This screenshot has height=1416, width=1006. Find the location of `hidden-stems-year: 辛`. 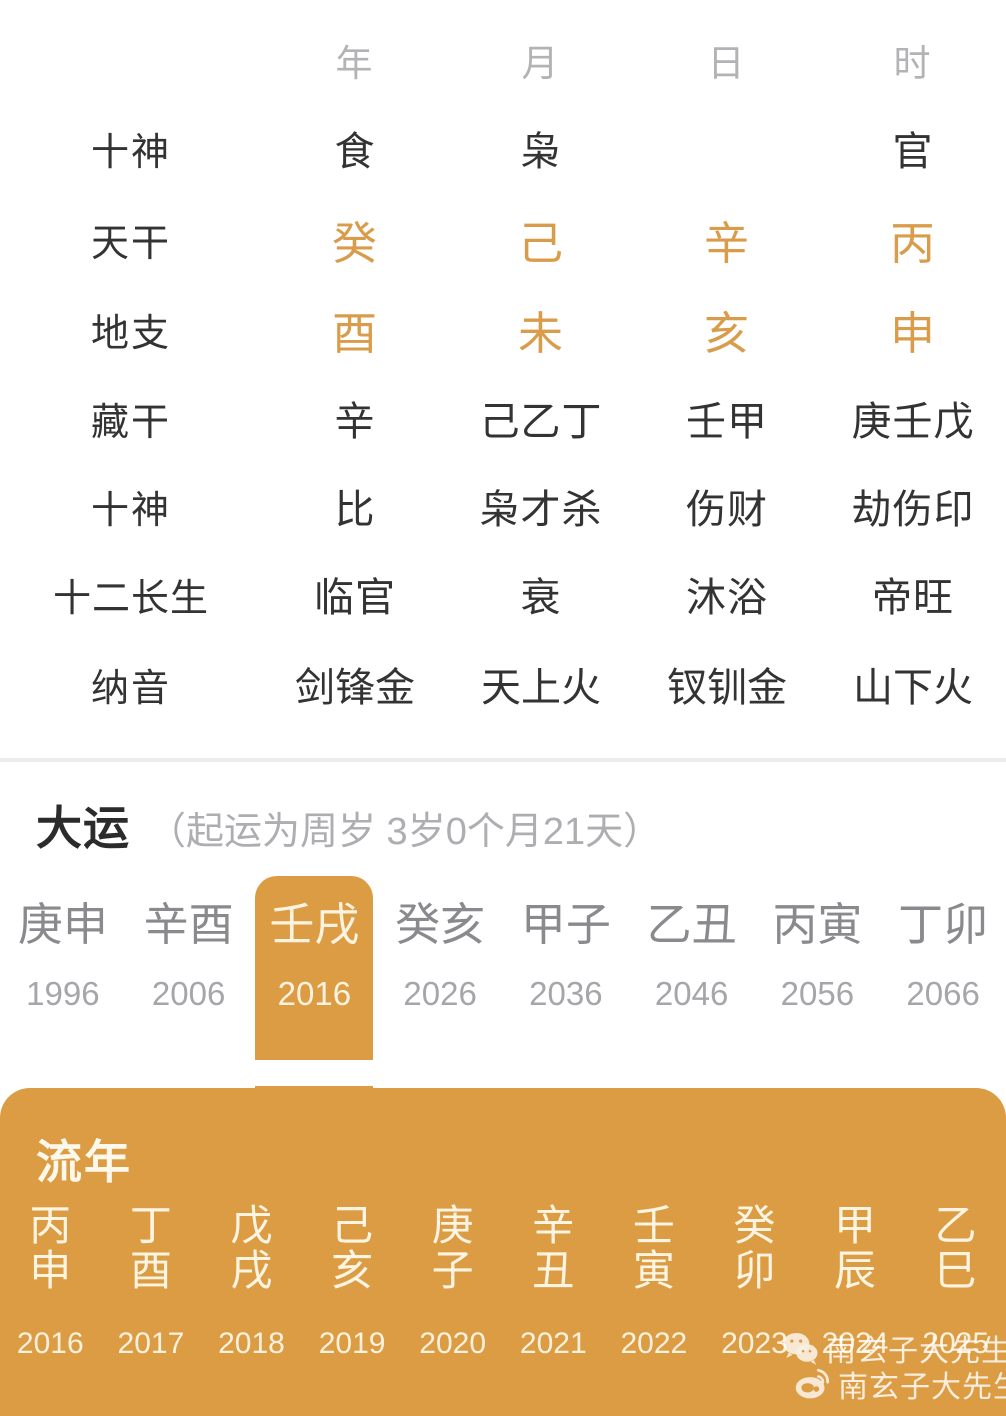

hidden-stems-year: 辛 is located at coordinates (355, 422).